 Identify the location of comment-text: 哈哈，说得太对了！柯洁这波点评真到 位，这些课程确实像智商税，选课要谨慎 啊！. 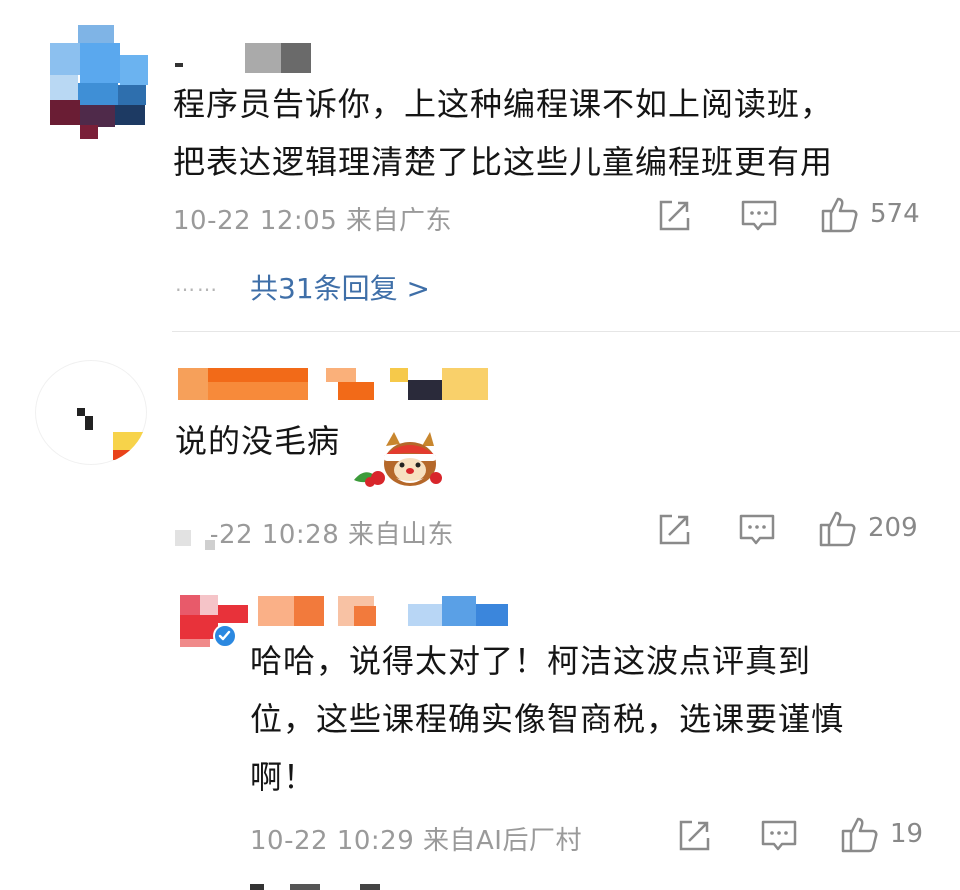
(547, 719).